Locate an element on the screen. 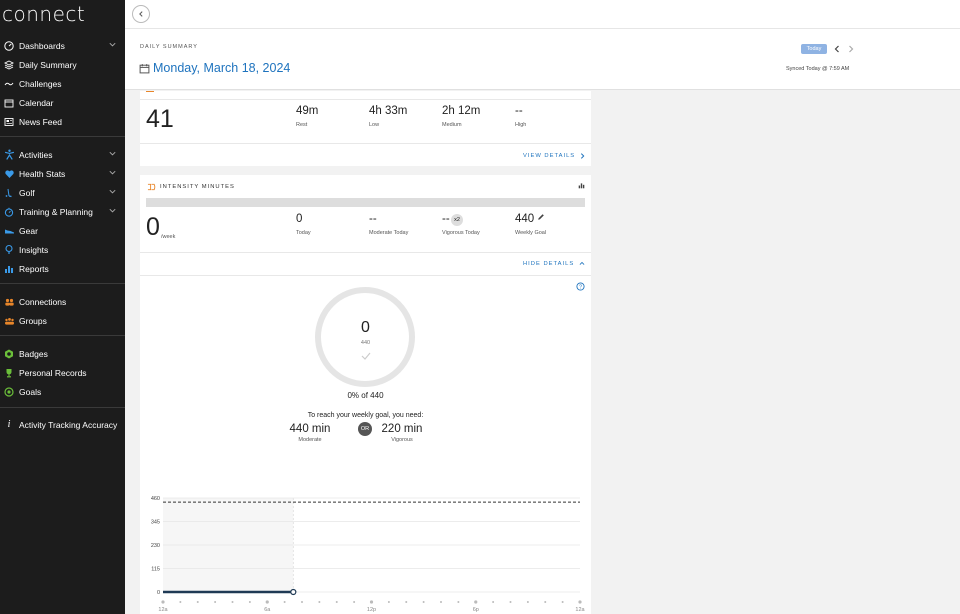 This screenshot has height=614, width=960. sidebar-item-insights: Insights is located at coordinates (62, 249).